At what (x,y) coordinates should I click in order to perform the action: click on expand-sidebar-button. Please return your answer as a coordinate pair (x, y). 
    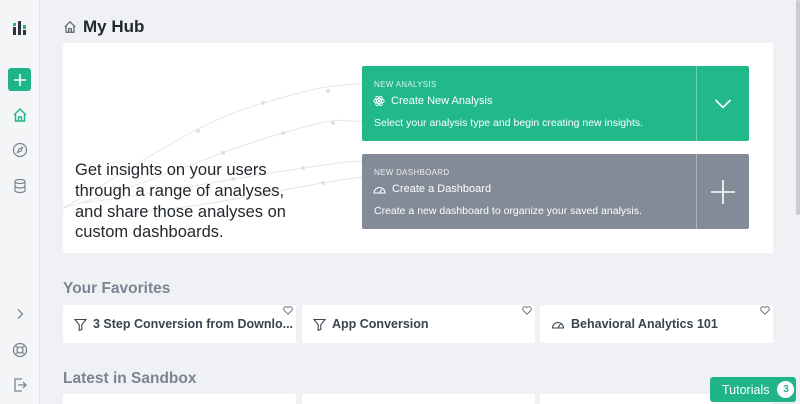
    Looking at the image, I should click on (20, 314).